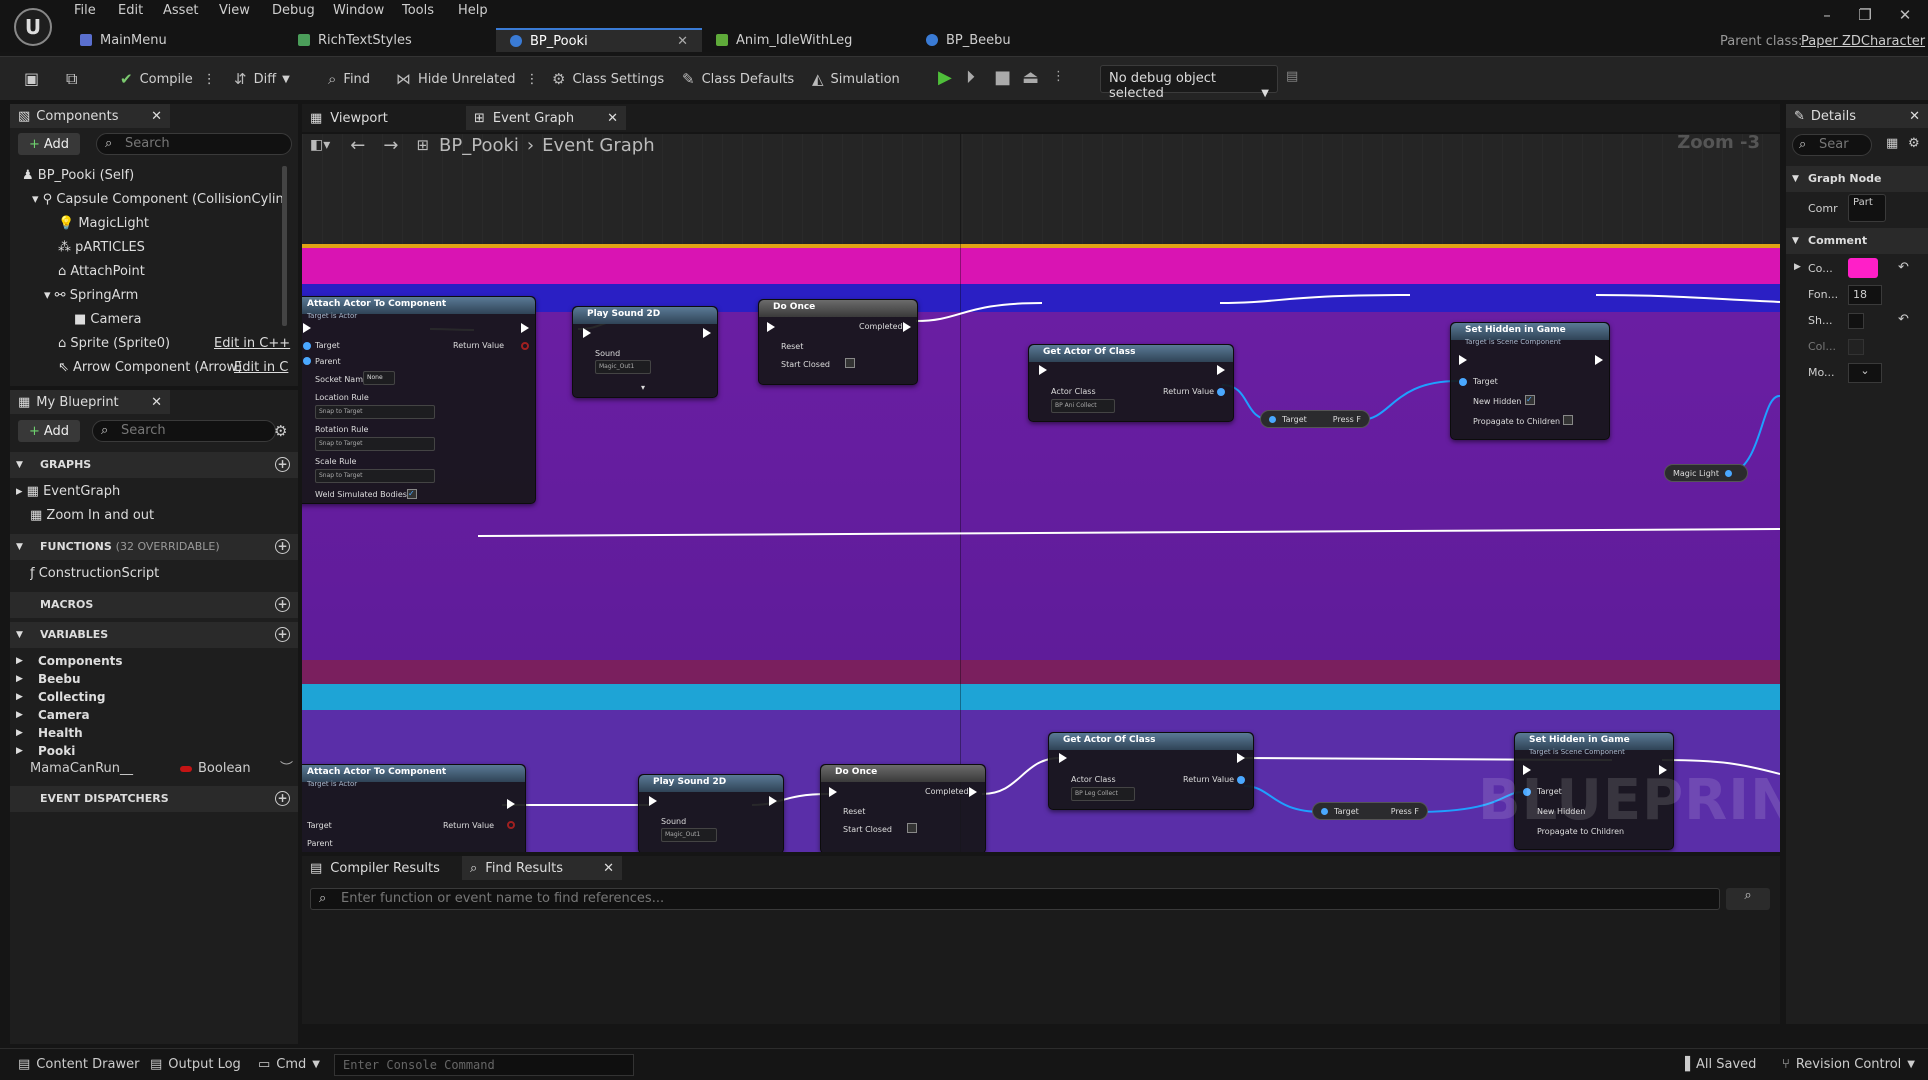 Image resolution: width=1928 pixels, height=1080 pixels. What do you see at coordinates (154, 661) in the screenshot?
I see `var-cat-components: ▶ Components` at bounding box center [154, 661].